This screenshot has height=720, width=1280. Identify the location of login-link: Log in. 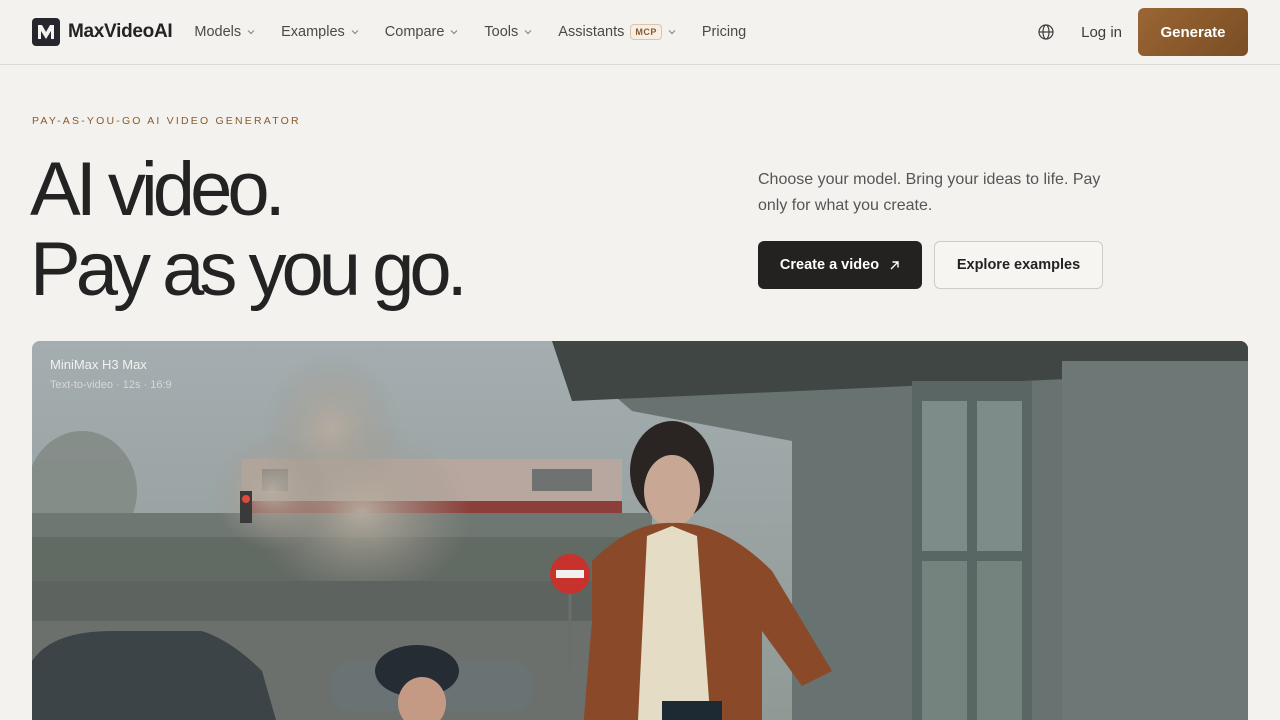
(1101, 32).